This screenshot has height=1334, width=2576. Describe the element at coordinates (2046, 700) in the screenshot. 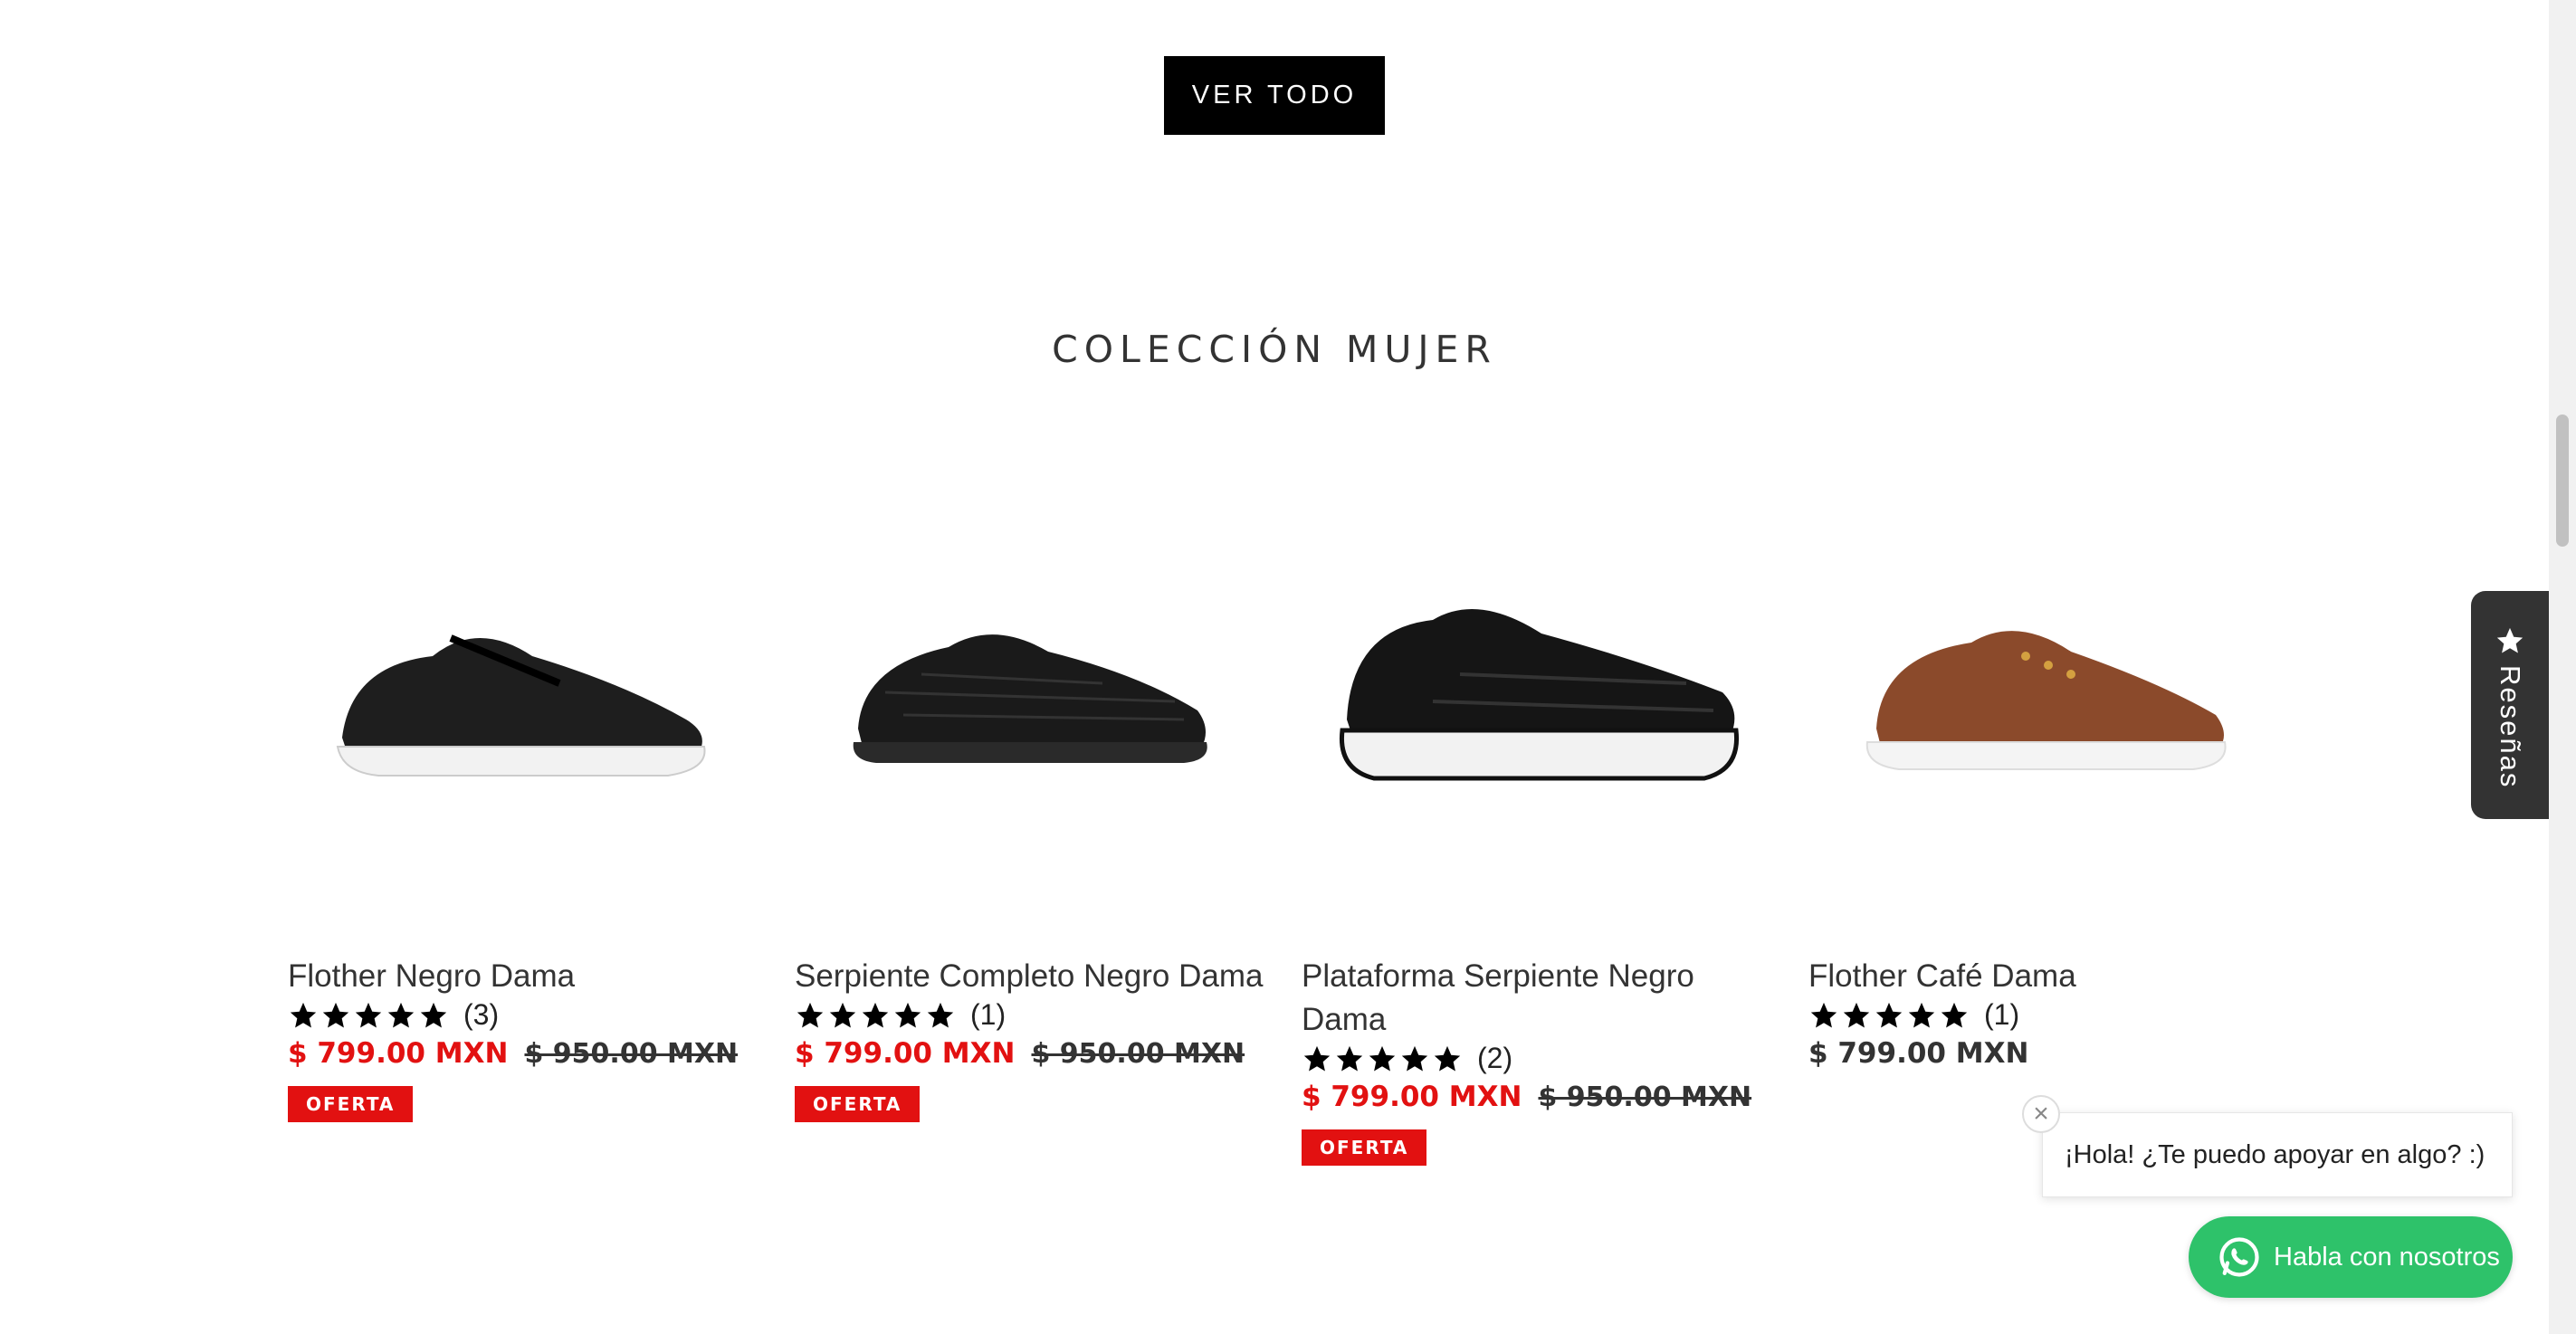

I see `shoe-image-flother-cafe` at that location.